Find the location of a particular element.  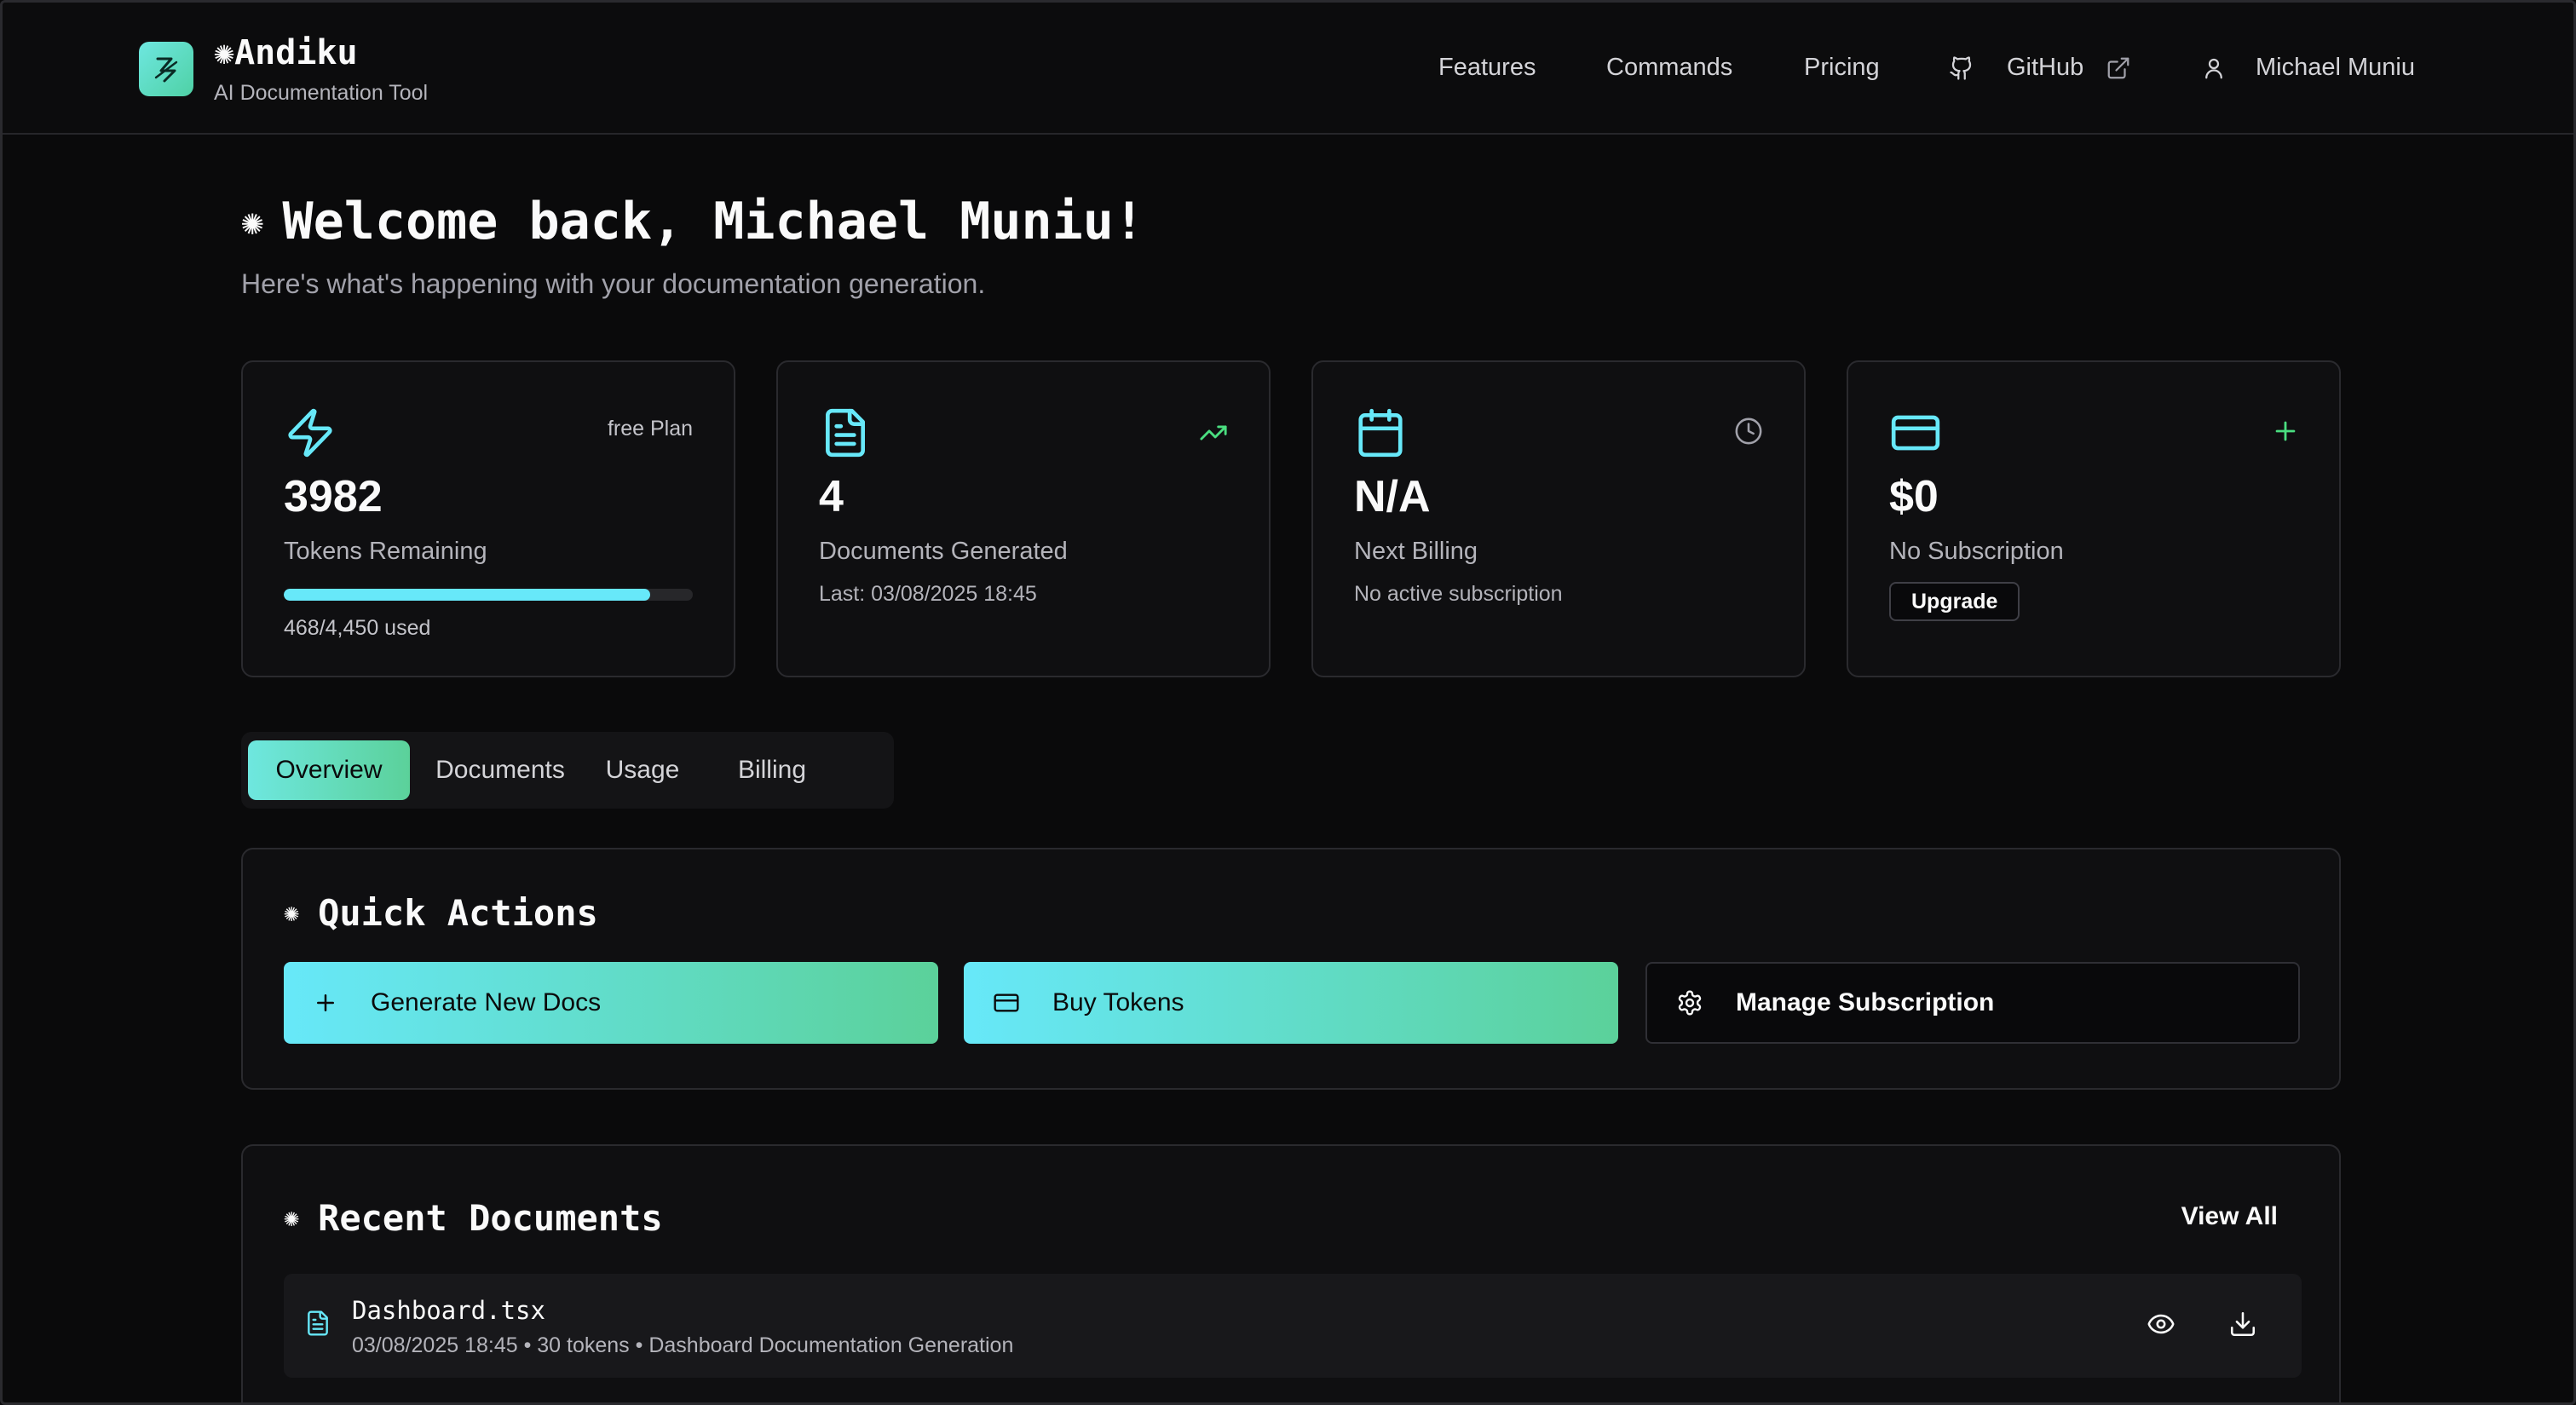

logo-mark-icon is located at coordinates (166, 69).